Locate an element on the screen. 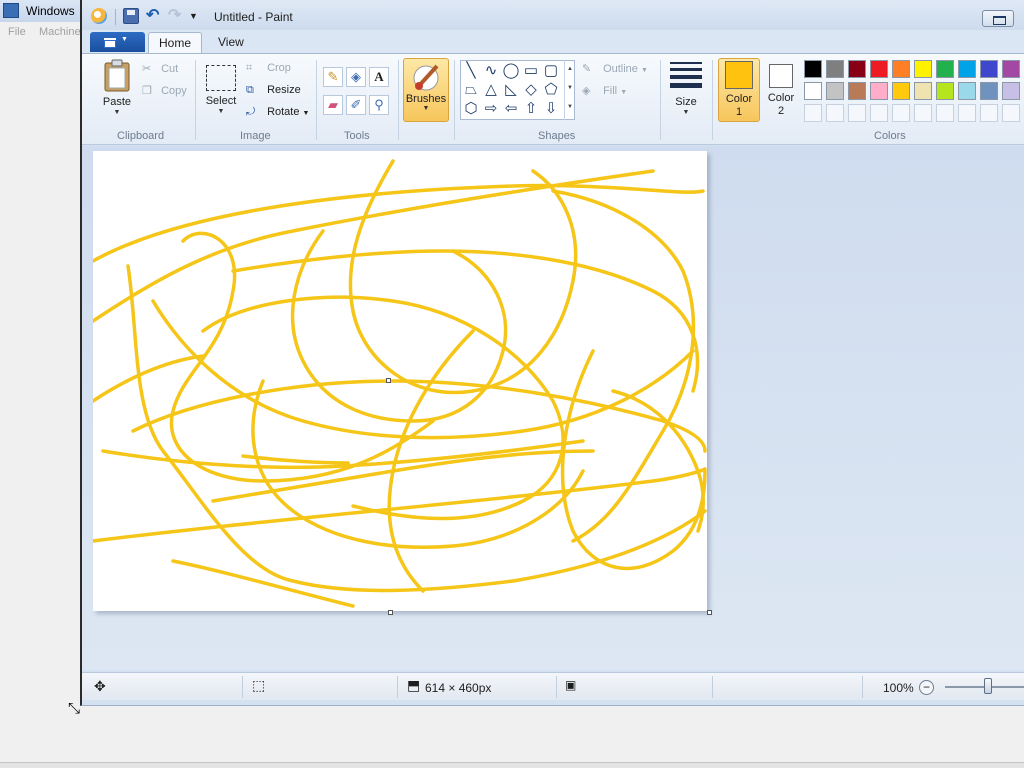 The height and width of the screenshot is (768, 1024). undo-icon: ↶ is located at coordinates (154, 16).